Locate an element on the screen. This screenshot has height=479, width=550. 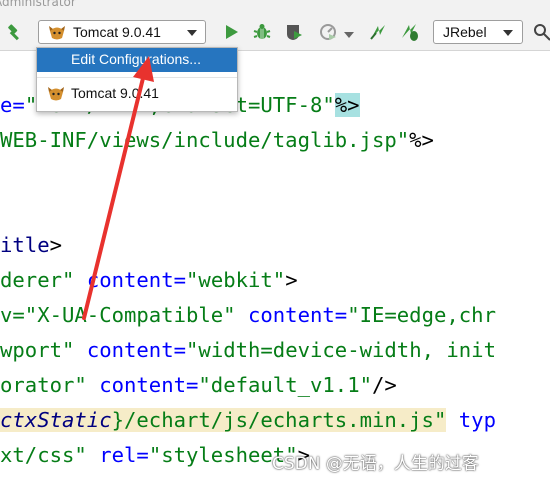
search-icon is located at coordinates (541, 32).